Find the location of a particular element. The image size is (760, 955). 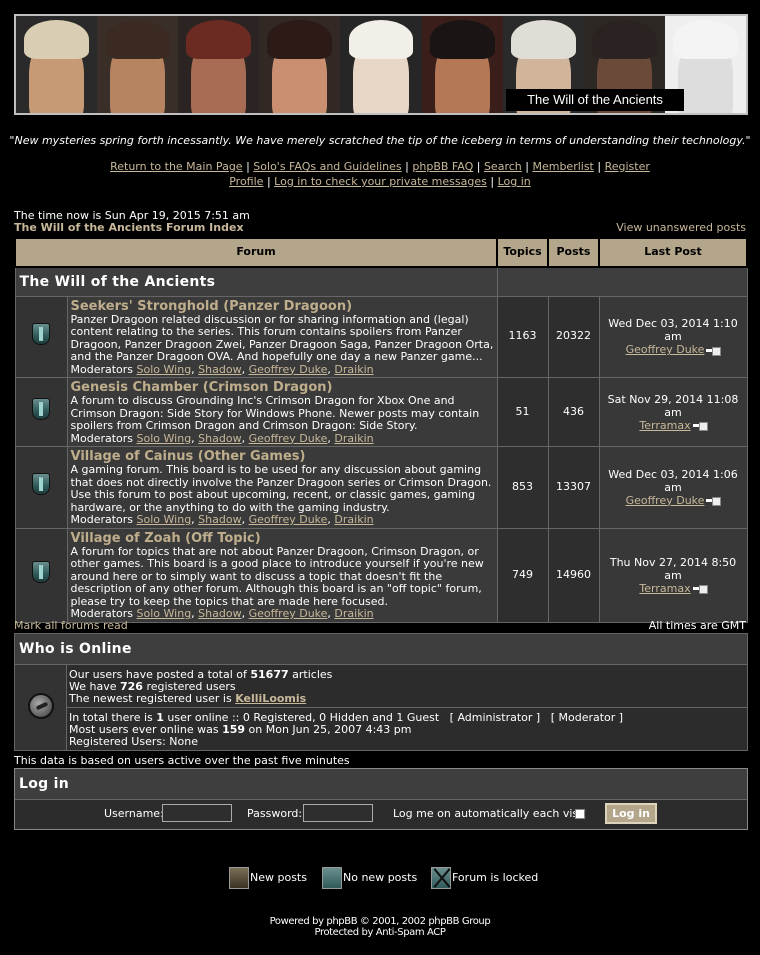

password-input is located at coordinates (338, 813).